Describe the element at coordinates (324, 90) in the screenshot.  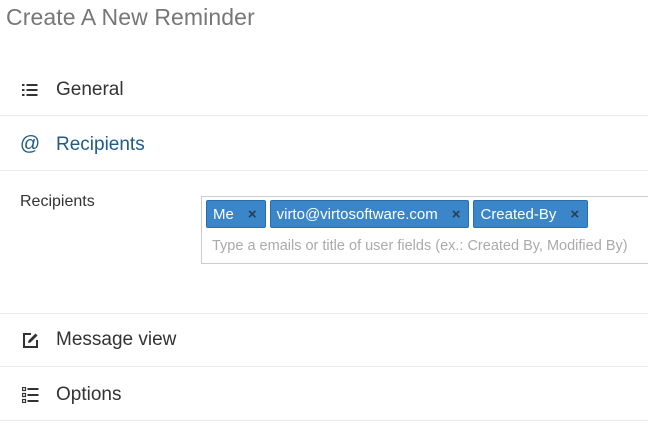
I see `section-general: General` at that location.